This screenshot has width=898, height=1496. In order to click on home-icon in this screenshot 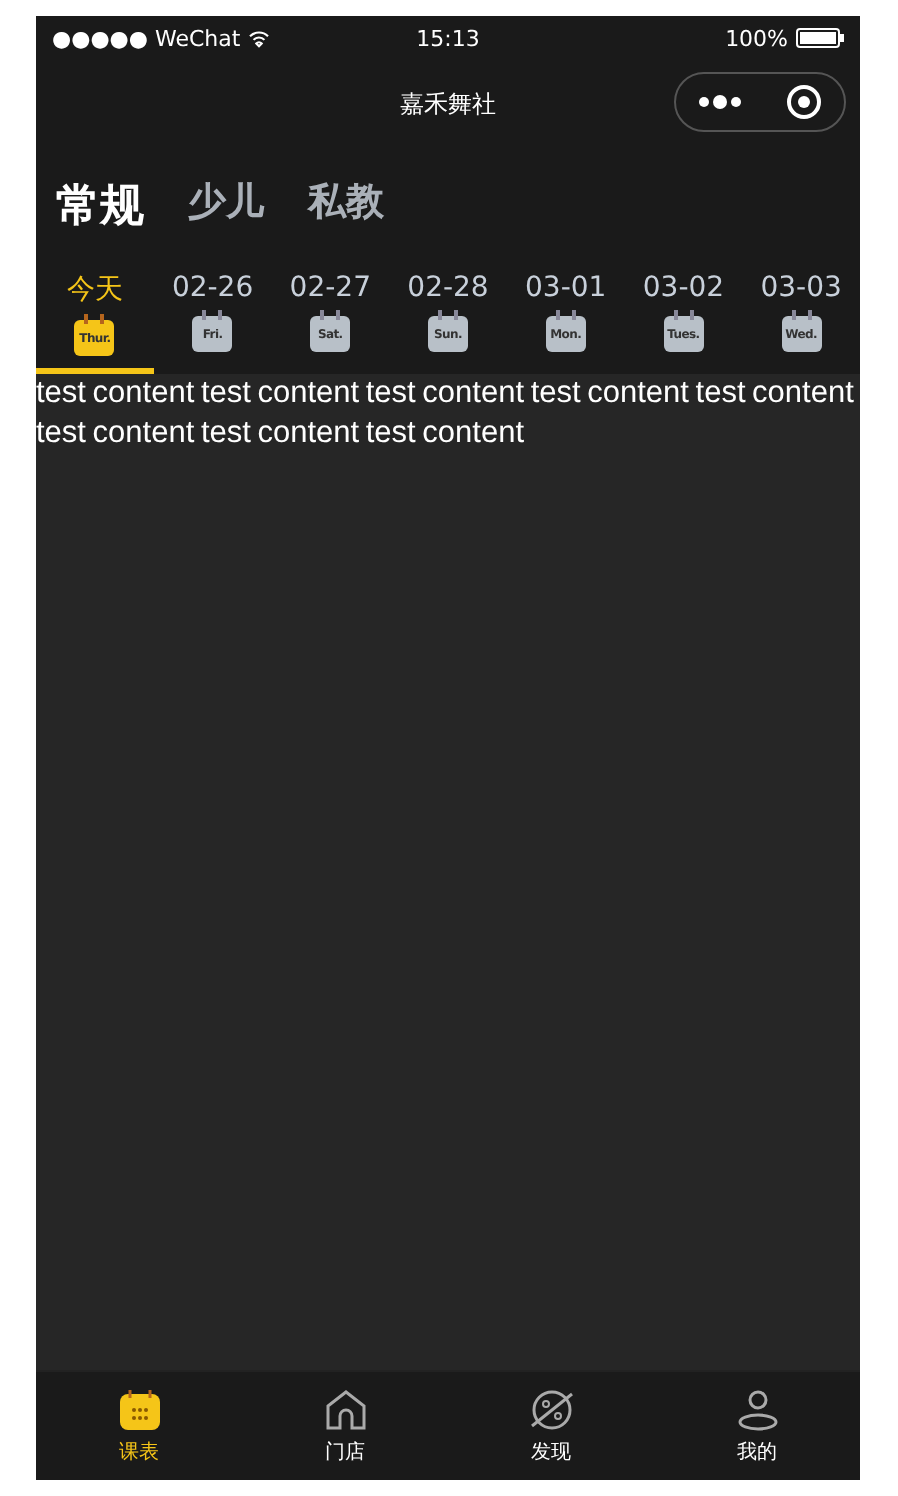, I will do `click(345, 1410)`.